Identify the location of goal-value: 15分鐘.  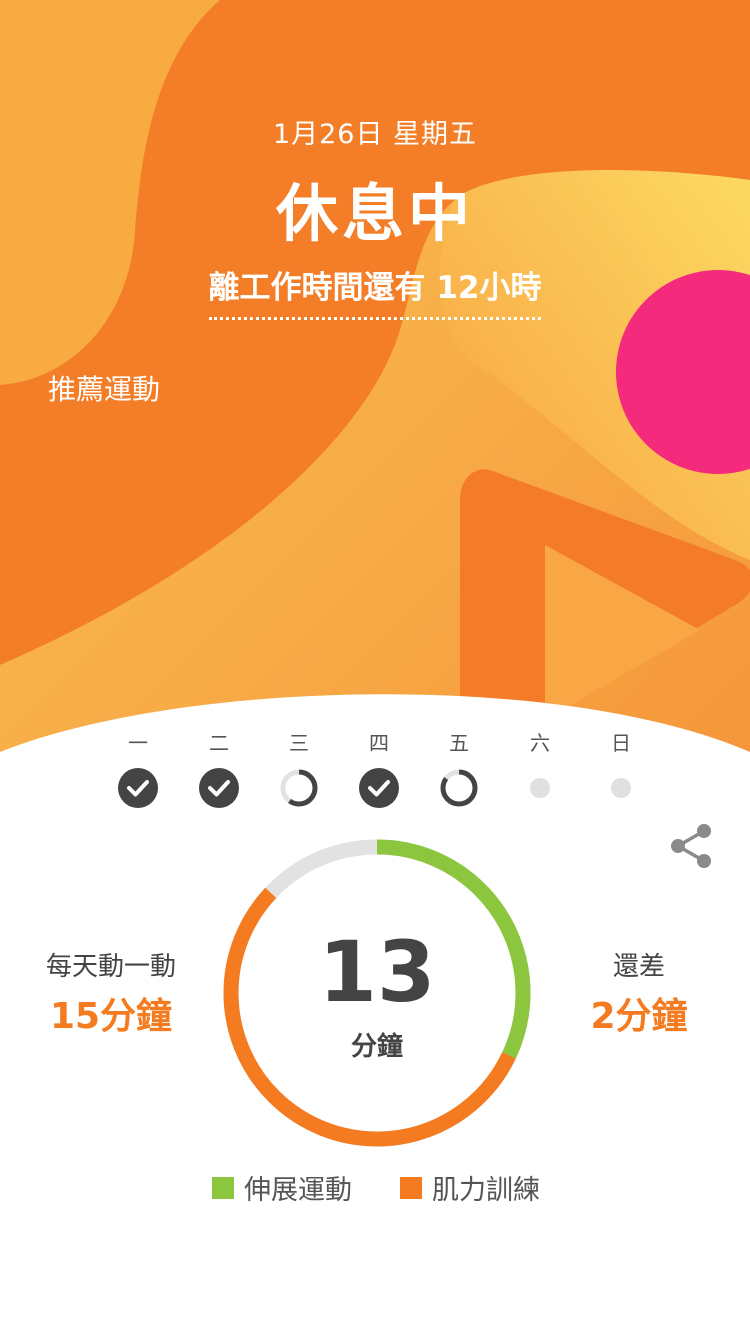
(111, 1016).